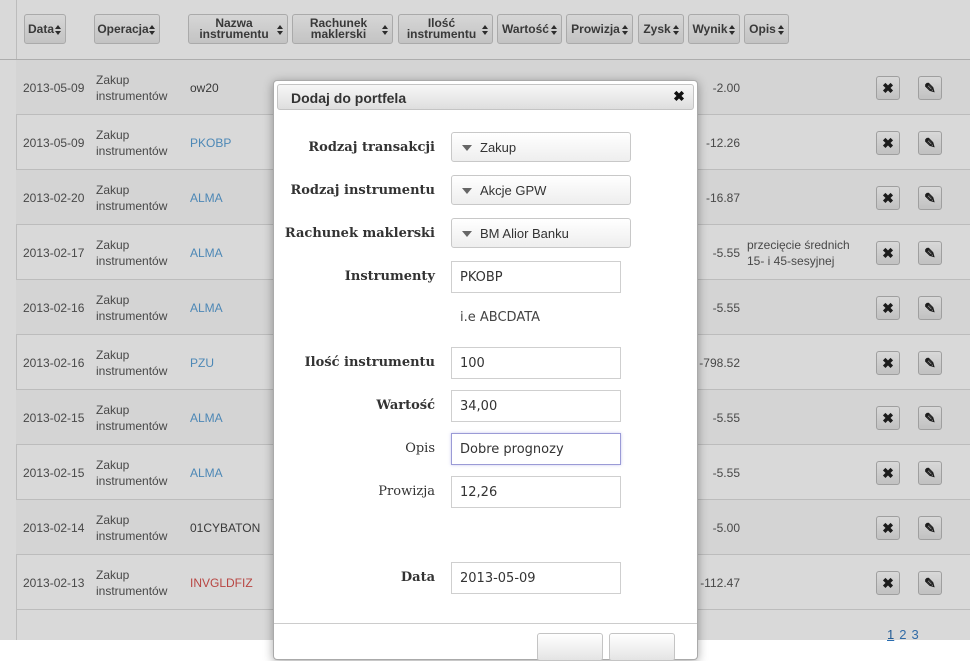 The height and width of the screenshot is (661, 970). I want to click on input-opis, so click(536, 449).